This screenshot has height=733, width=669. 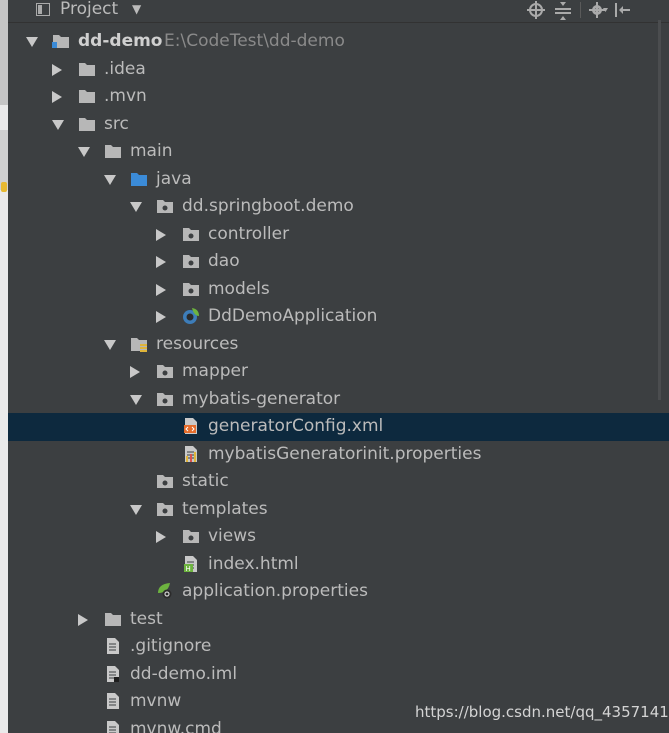 I want to click on tree-item-label: application.properties, so click(x=275, y=591).